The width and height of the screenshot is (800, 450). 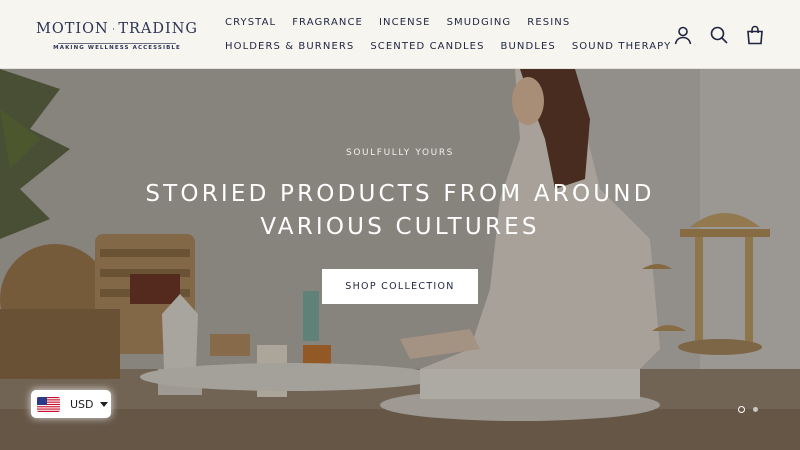 What do you see at coordinates (327, 23) in the screenshot?
I see `nav-item-fragrance: FRAGRANCE` at bounding box center [327, 23].